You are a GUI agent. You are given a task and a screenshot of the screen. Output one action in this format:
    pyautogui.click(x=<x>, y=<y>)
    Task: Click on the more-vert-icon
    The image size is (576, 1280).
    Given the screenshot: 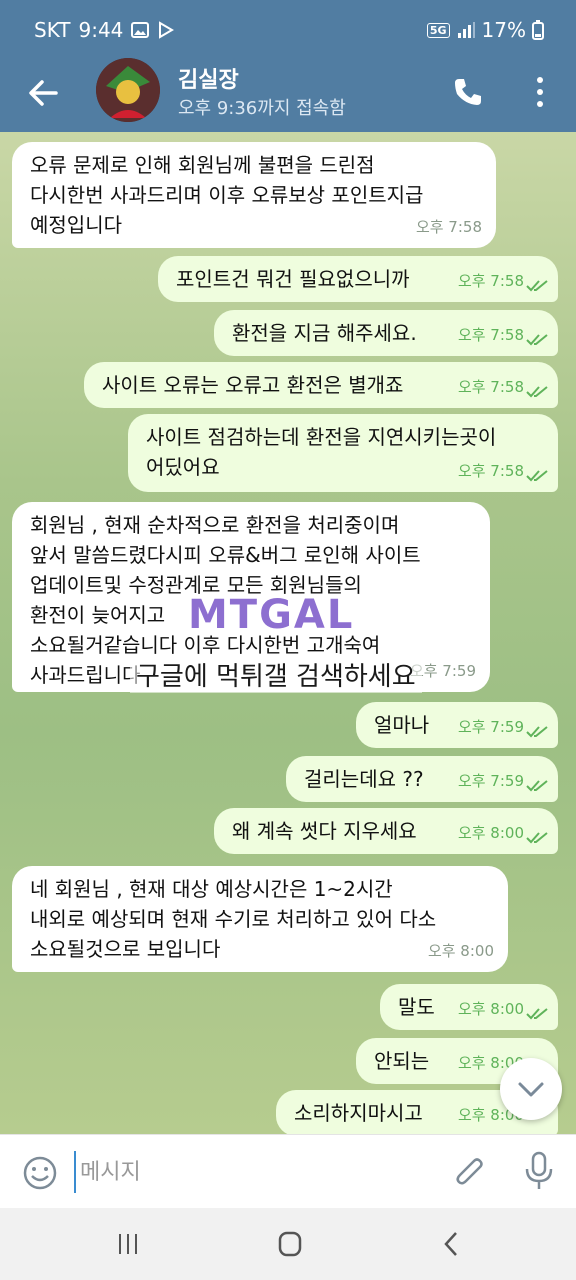 What is the action you would take?
    pyautogui.click(x=540, y=92)
    